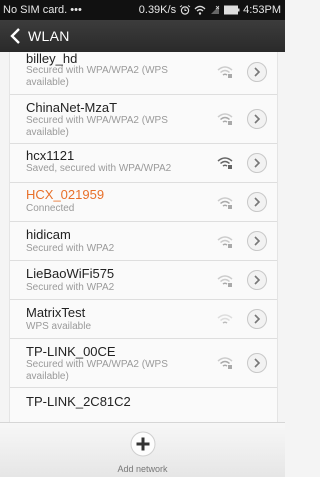  What do you see at coordinates (157, 10) in the screenshot?
I see `network-speed: 0.39K/s` at bounding box center [157, 10].